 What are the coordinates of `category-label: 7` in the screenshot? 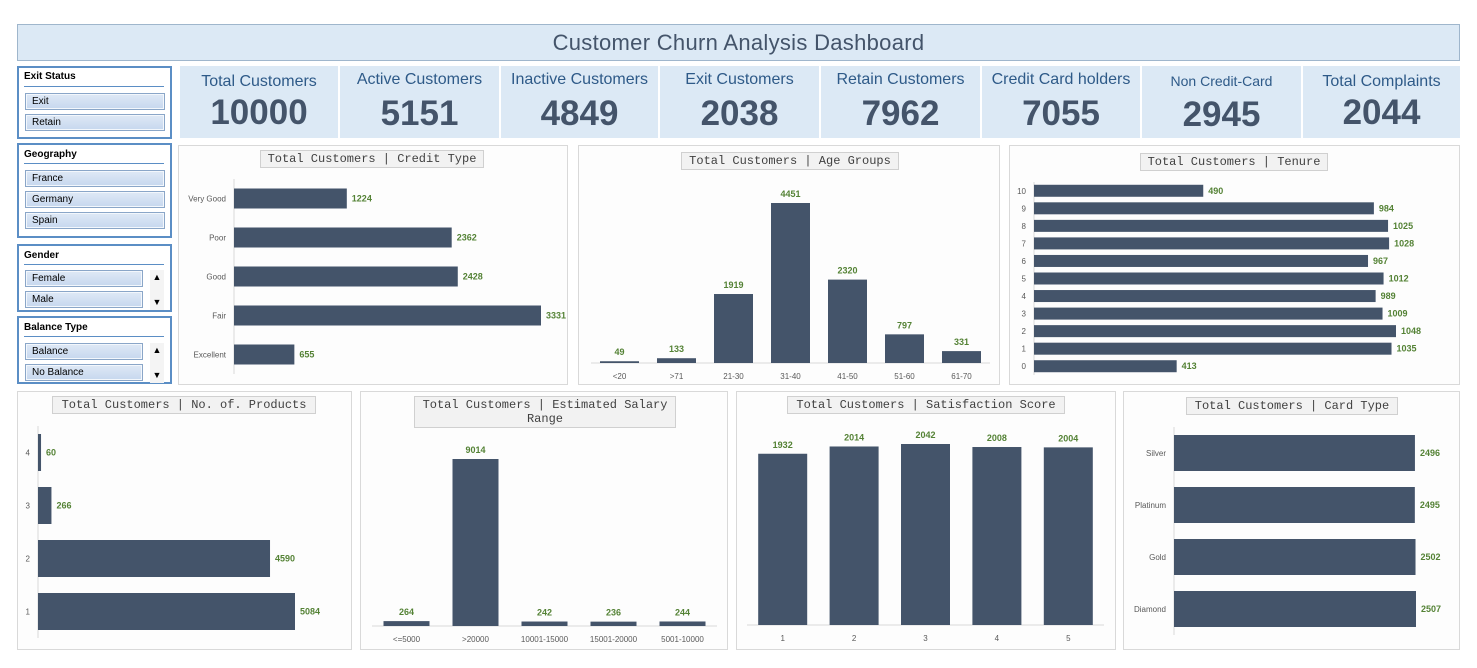 It's located at (1024, 243).